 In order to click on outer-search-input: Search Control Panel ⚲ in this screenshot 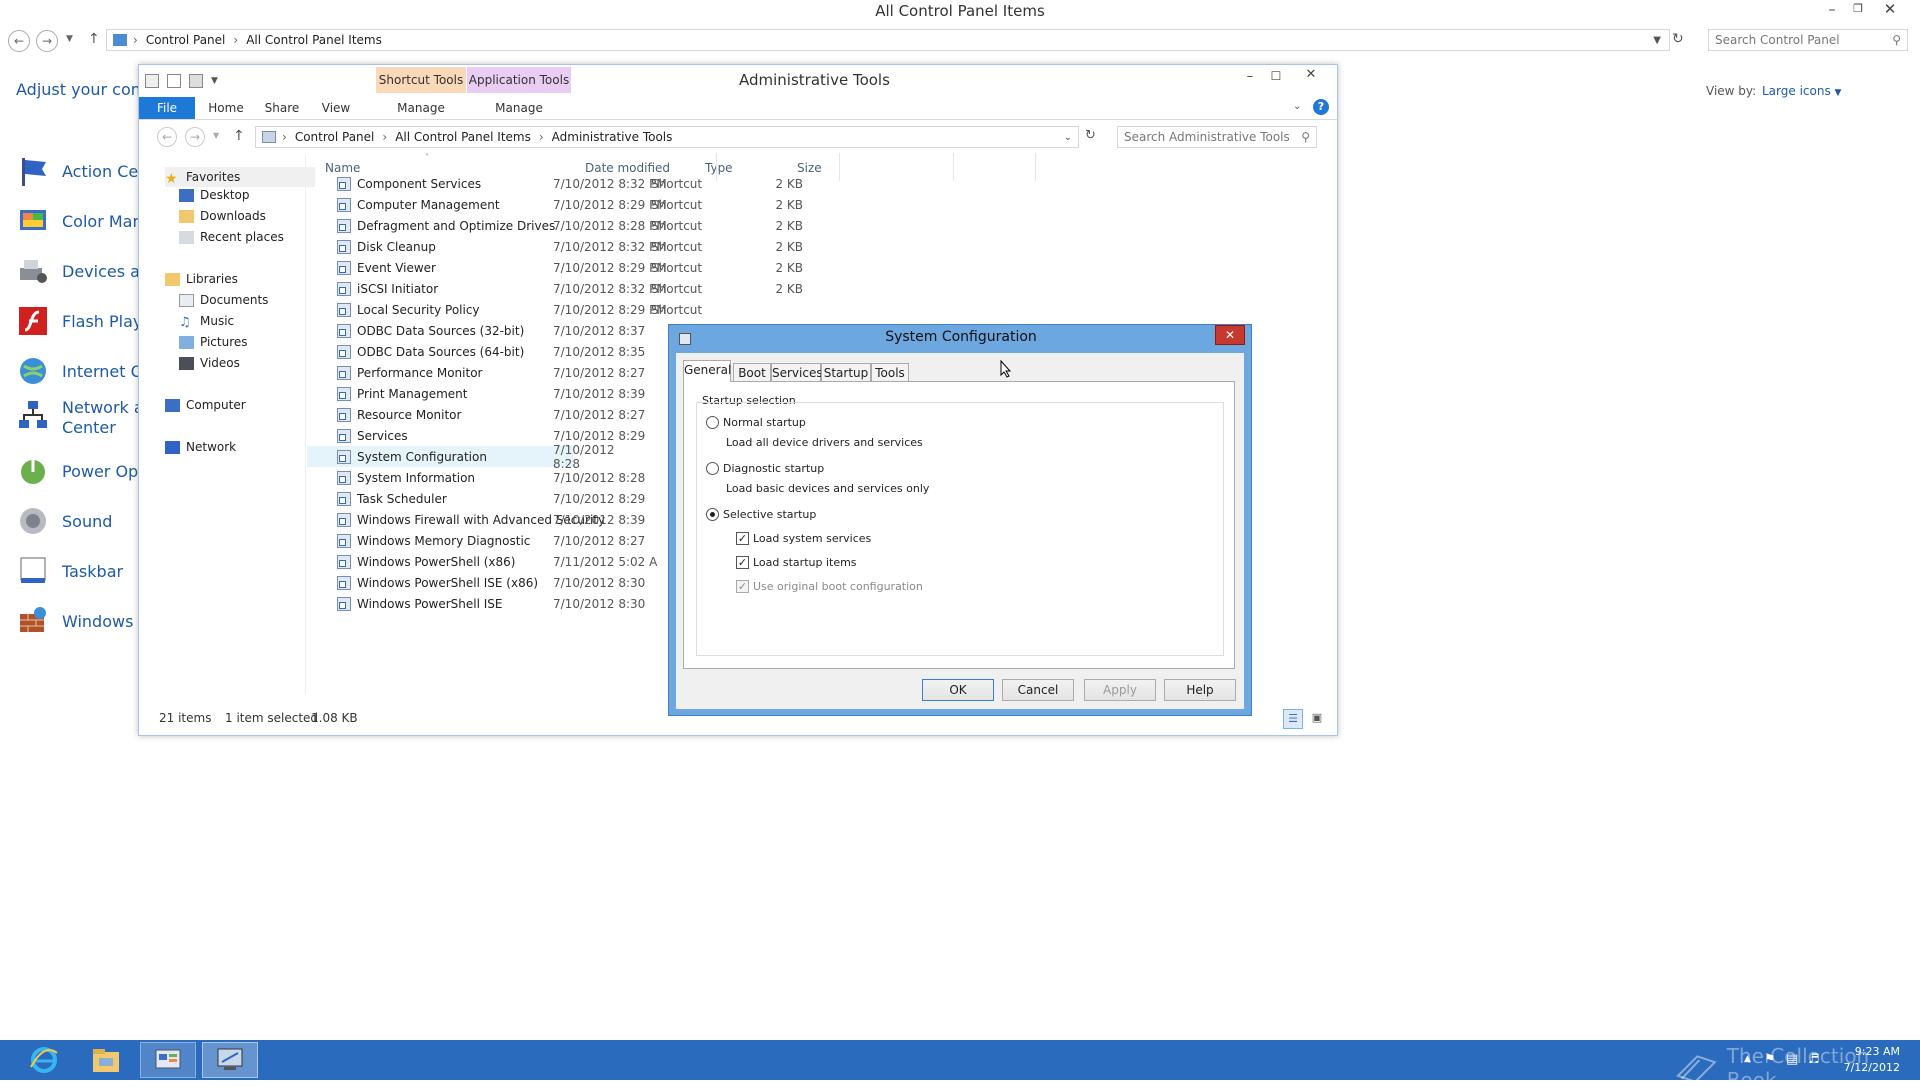, I will do `click(1808, 40)`.